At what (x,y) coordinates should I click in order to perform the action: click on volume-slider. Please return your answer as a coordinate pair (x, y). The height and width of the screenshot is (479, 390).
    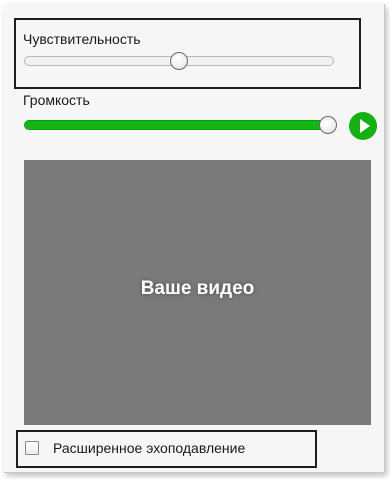
    Looking at the image, I should click on (180, 125).